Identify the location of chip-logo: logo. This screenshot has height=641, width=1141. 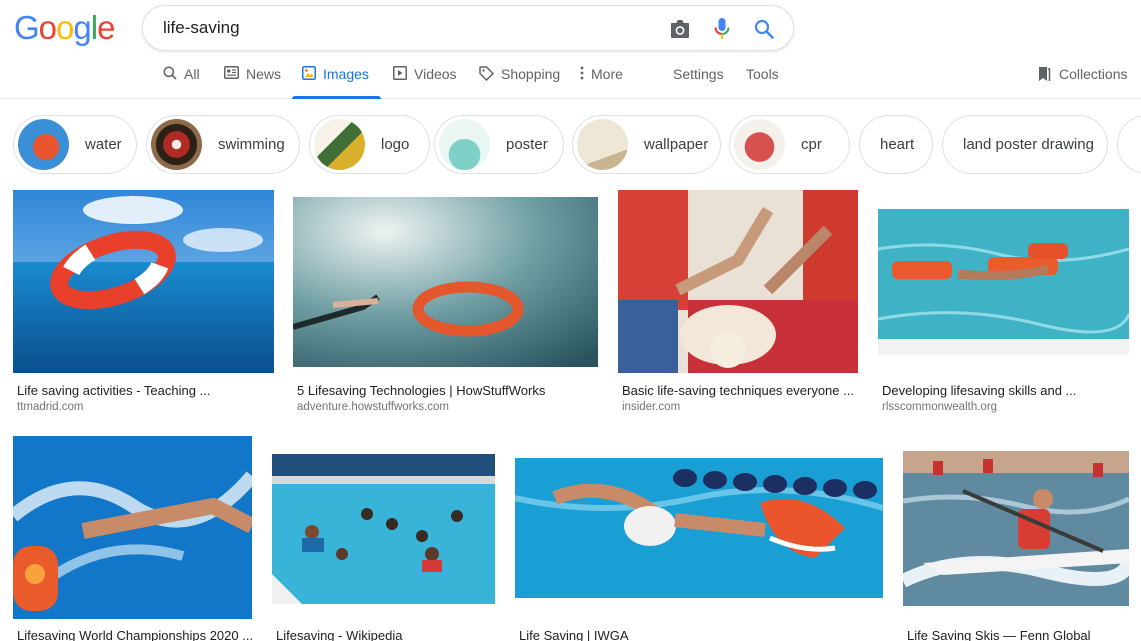
(369, 144).